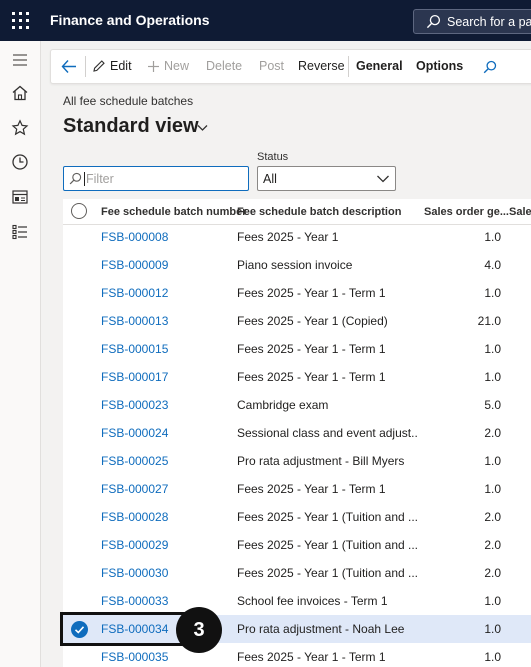 The image size is (531, 667). What do you see at coordinates (321, 629) in the screenshot?
I see `batch-description: Pro rata adjustment - Noah Lee` at bounding box center [321, 629].